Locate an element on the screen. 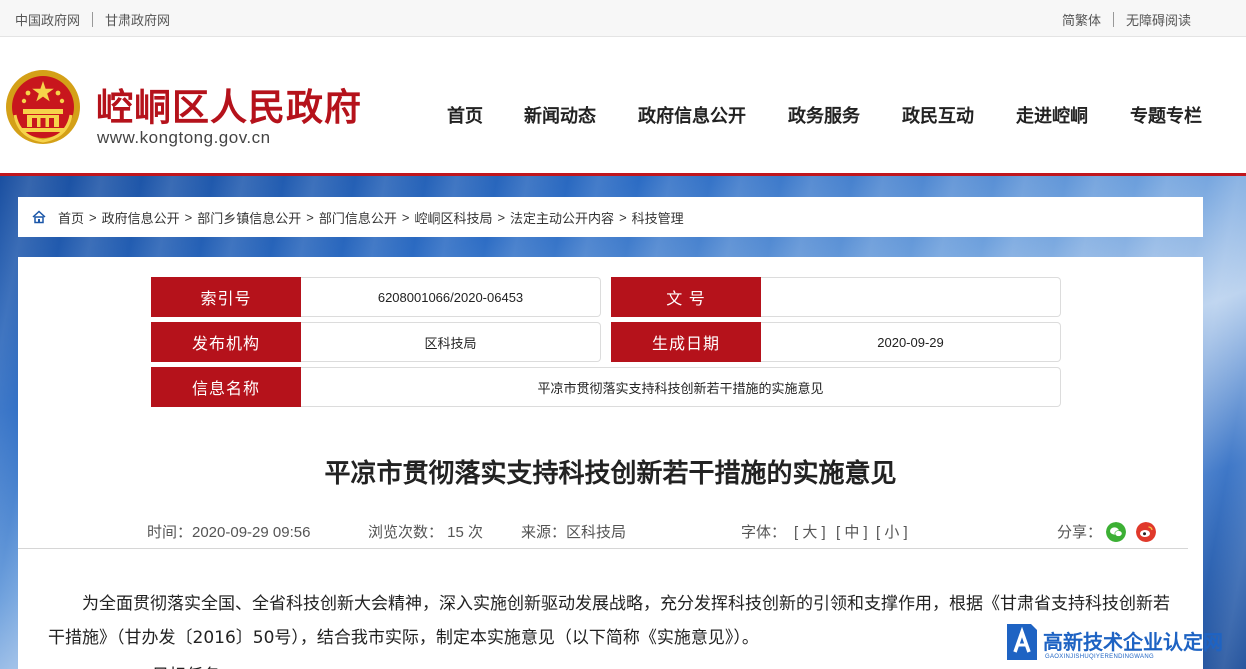 Image resolution: width=1246 pixels, height=669 pixels. nav-government-services: 政务服务 is located at coordinates (824, 115).